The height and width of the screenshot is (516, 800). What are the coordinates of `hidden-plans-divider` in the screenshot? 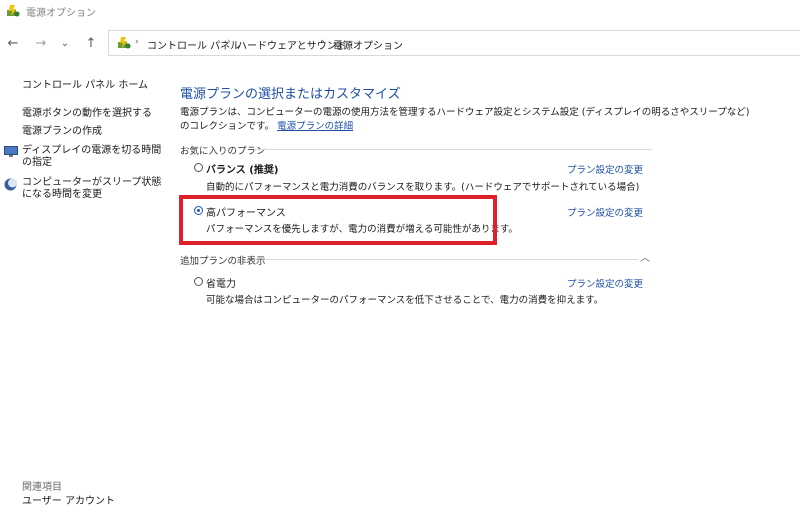 It's located at (452, 259).